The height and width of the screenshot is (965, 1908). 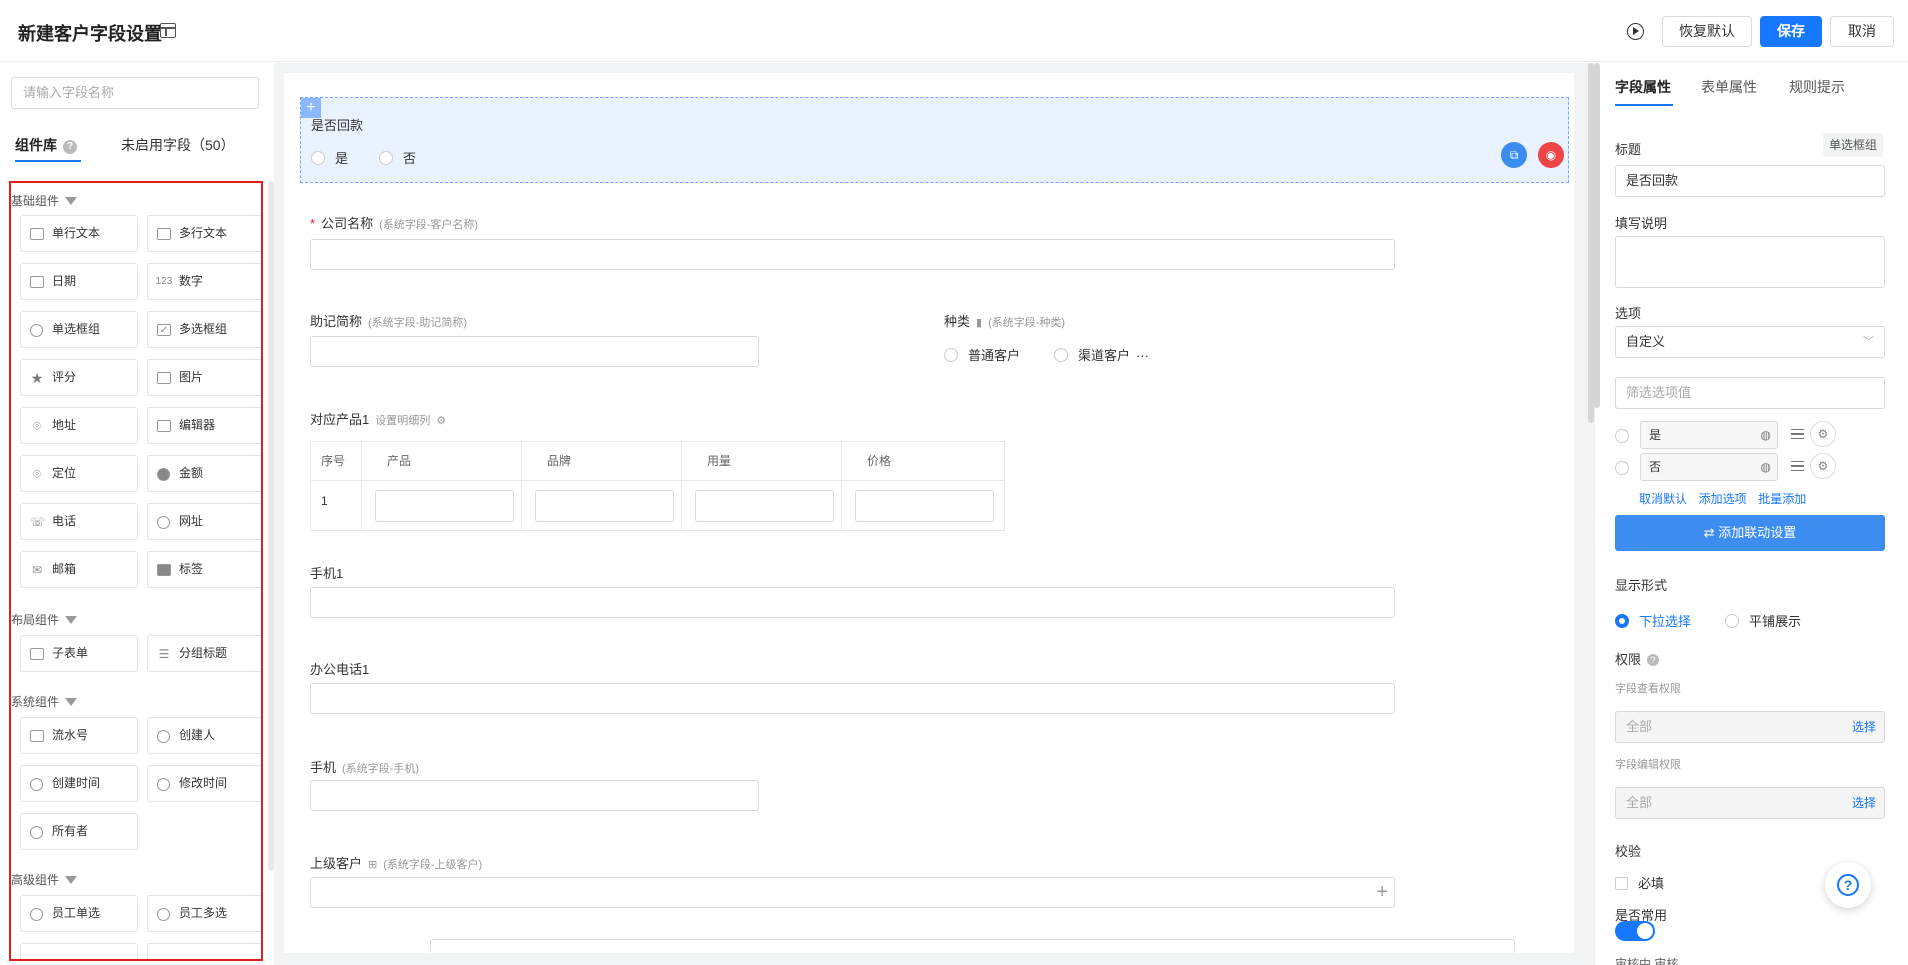 What do you see at coordinates (1750, 342) in the screenshot?
I see `options-mode-select: 自定义 ﹀` at bounding box center [1750, 342].